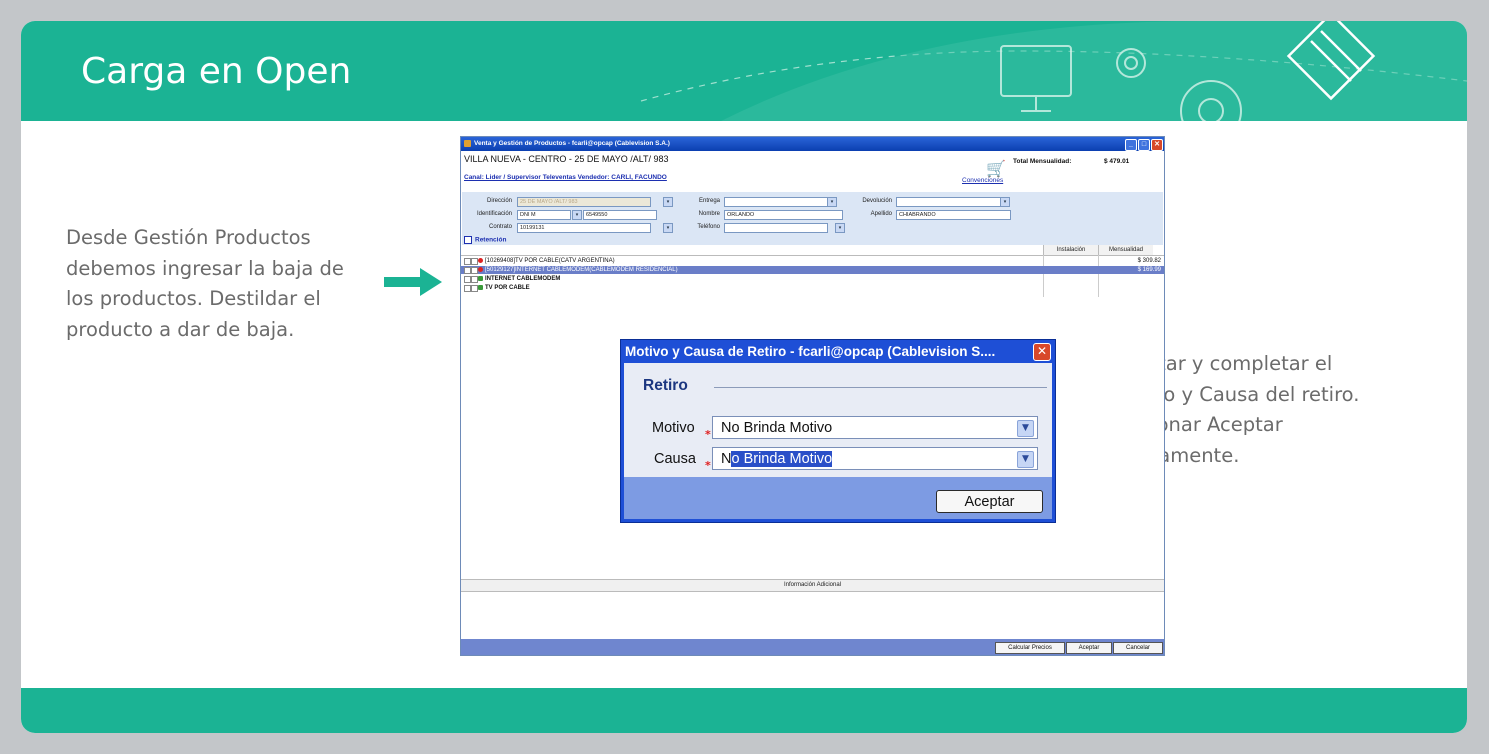 The width and height of the screenshot is (1489, 754). What do you see at coordinates (1125, 250) in the screenshot?
I see `col-mensualidad: Mensualidad` at bounding box center [1125, 250].